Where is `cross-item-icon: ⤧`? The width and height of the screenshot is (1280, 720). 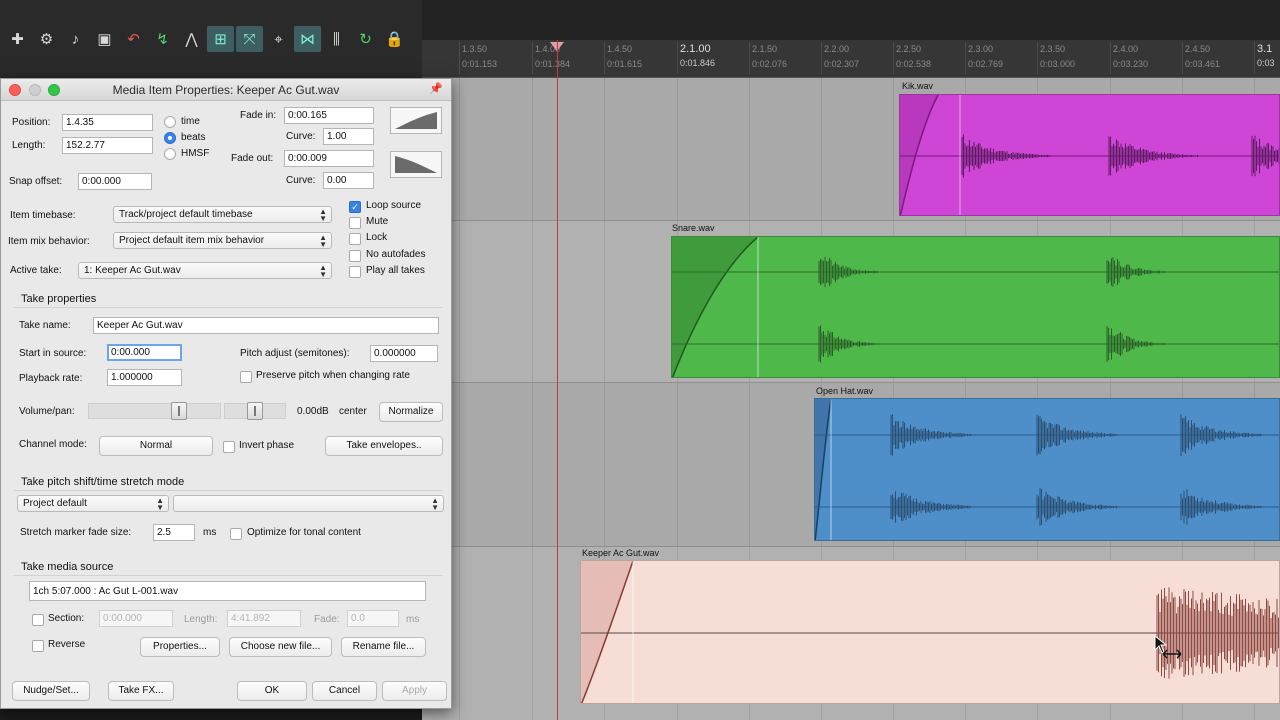 cross-item-icon: ⤧ is located at coordinates (249, 39).